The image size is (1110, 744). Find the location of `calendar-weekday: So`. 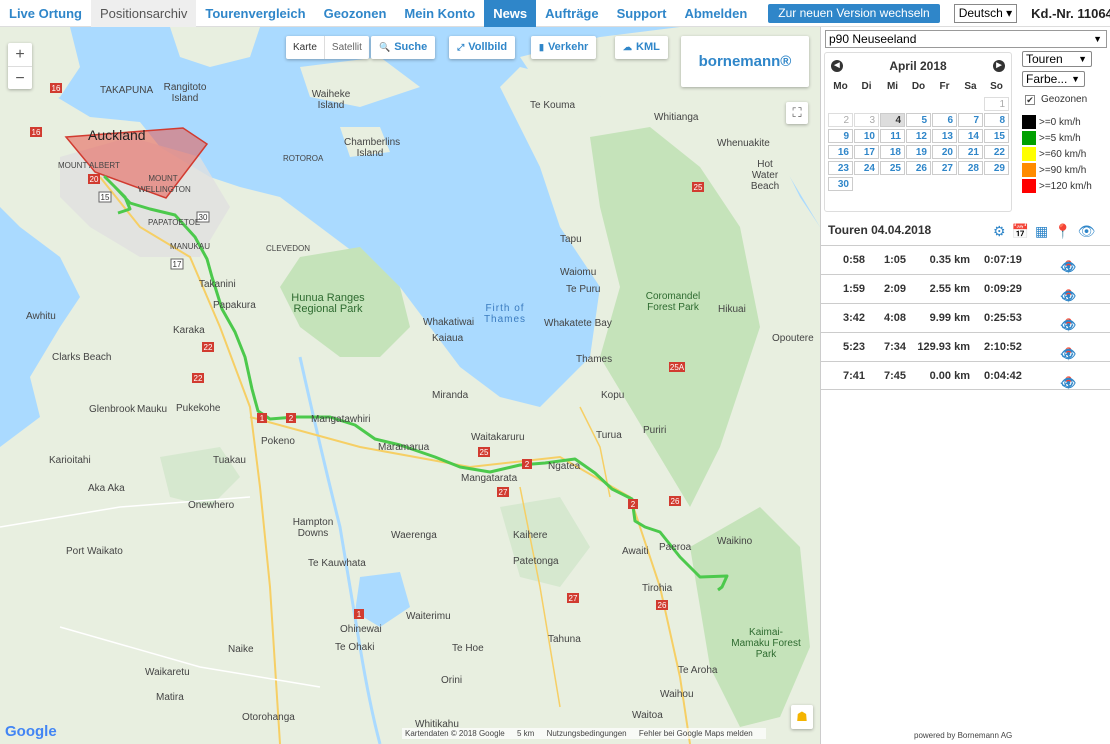

calendar-weekday: So is located at coordinates (996, 86).